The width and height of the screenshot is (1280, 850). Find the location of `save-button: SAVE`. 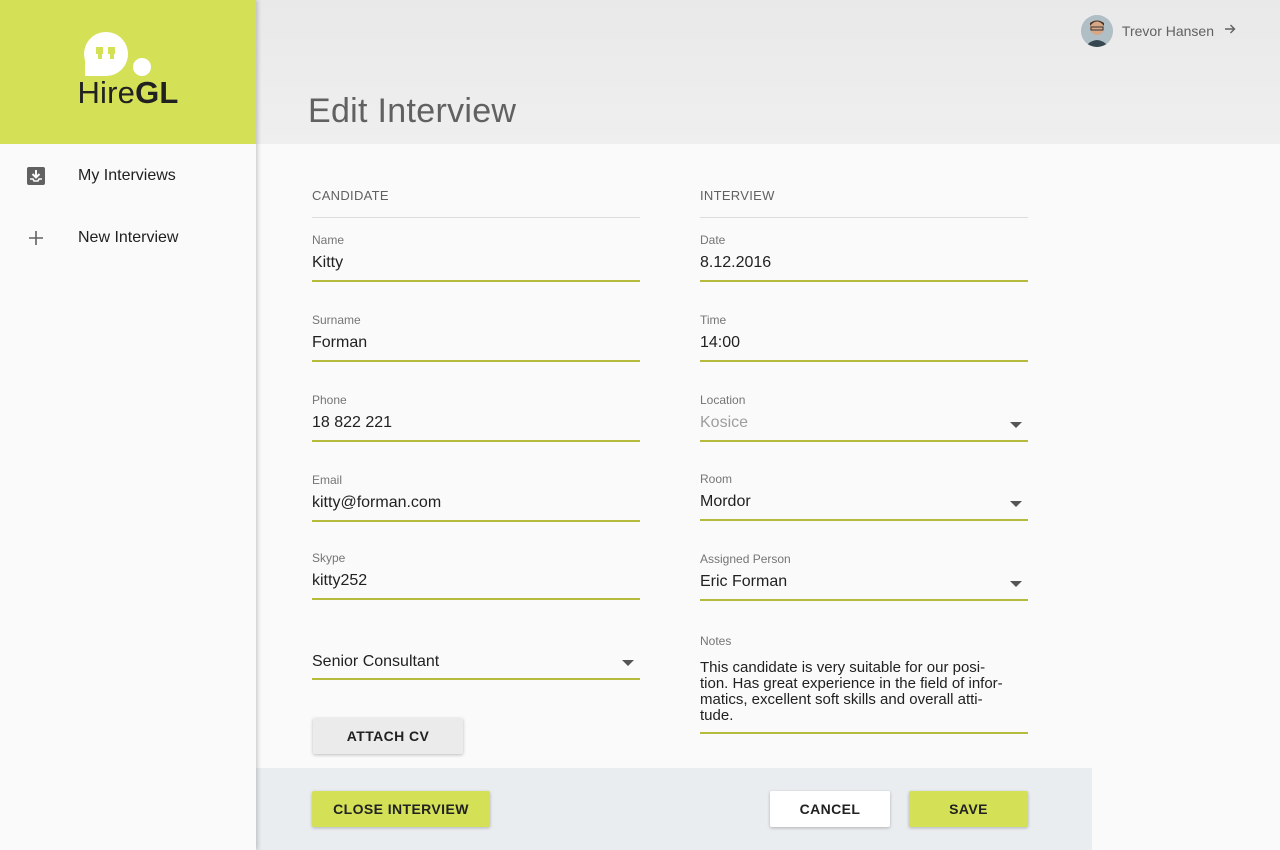

save-button: SAVE is located at coordinates (968, 809).